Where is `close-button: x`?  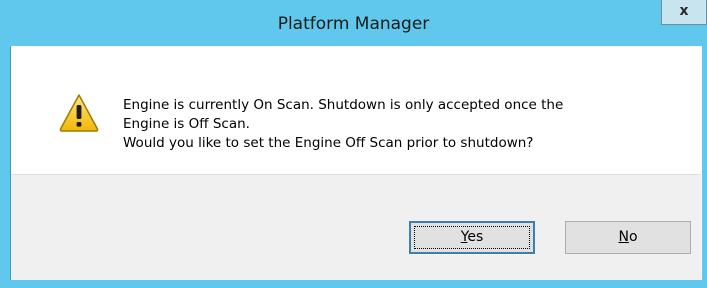 close-button: x is located at coordinates (684, 12).